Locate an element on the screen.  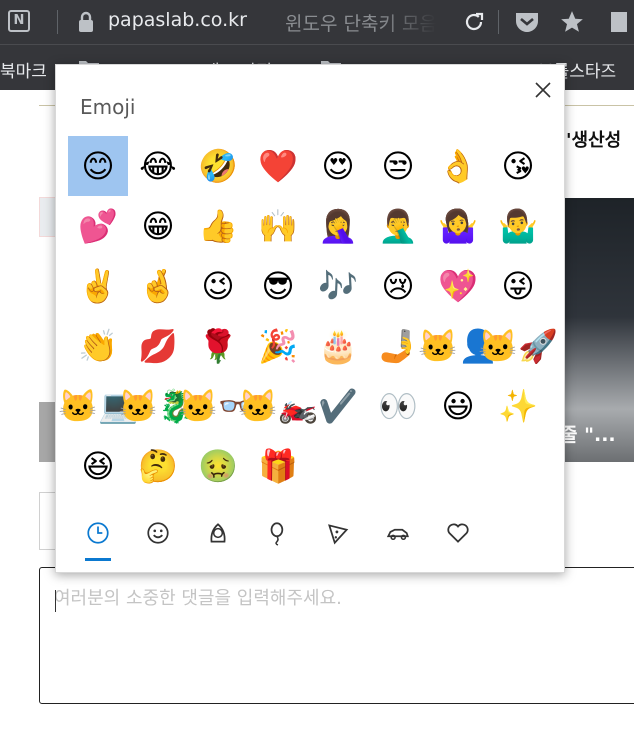
clock-icon is located at coordinates (98, 533).